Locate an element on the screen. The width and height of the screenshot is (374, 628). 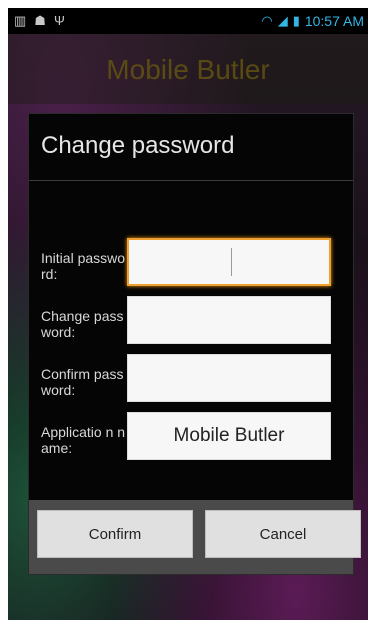
clock: 10:57 AM is located at coordinates (334, 21).